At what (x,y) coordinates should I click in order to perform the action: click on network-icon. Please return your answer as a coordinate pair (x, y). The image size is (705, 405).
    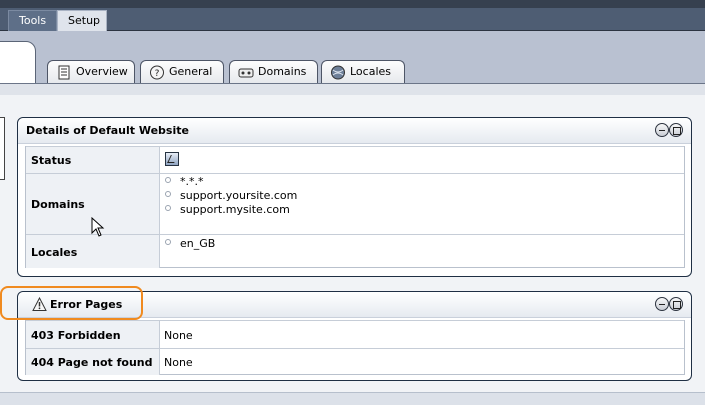
    Looking at the image, I should click on (246, 73).